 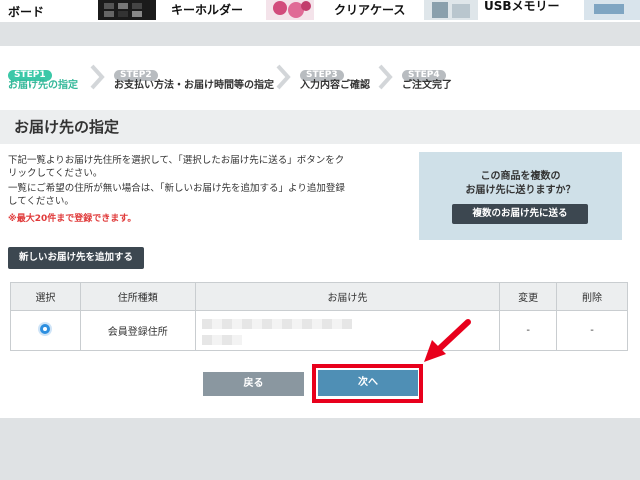 I want to click on product-keyholder-label: キーホルダー, so click(x=207, y=10).